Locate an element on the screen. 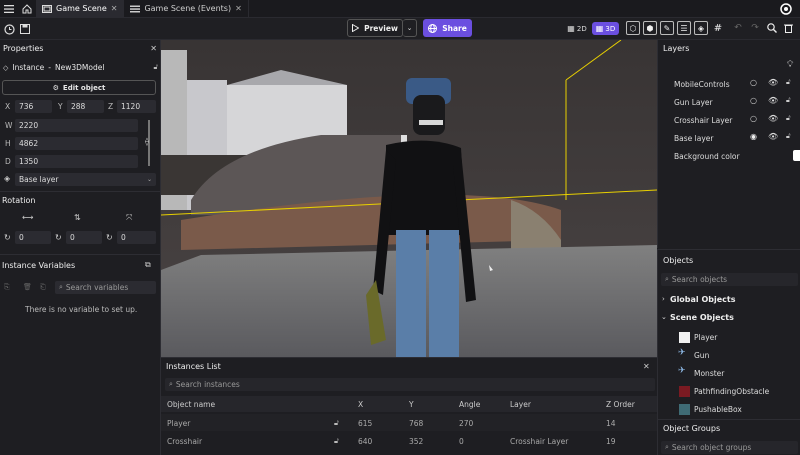 The image size is (800, 455). w-input: 2220 is located at coordinates (76, 125).